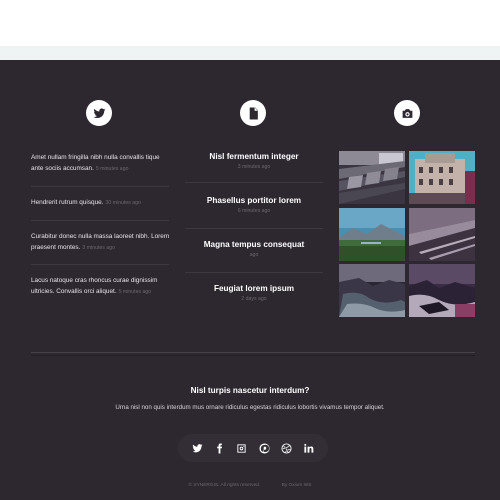 The width and height of the screenshot is (500, 500). I want to click on photo-thumbnail-mountain-landscape, so click(372, 234).